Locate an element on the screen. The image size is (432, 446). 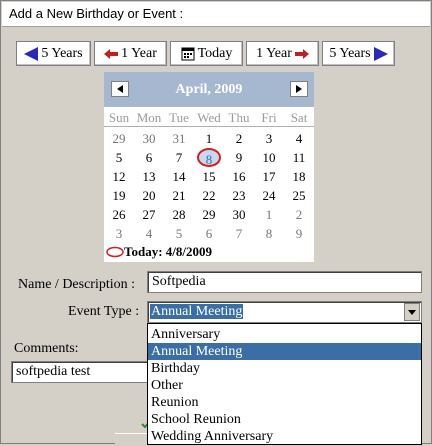
calendar-day-other-month: 5 is located at coordinates (179, 233).